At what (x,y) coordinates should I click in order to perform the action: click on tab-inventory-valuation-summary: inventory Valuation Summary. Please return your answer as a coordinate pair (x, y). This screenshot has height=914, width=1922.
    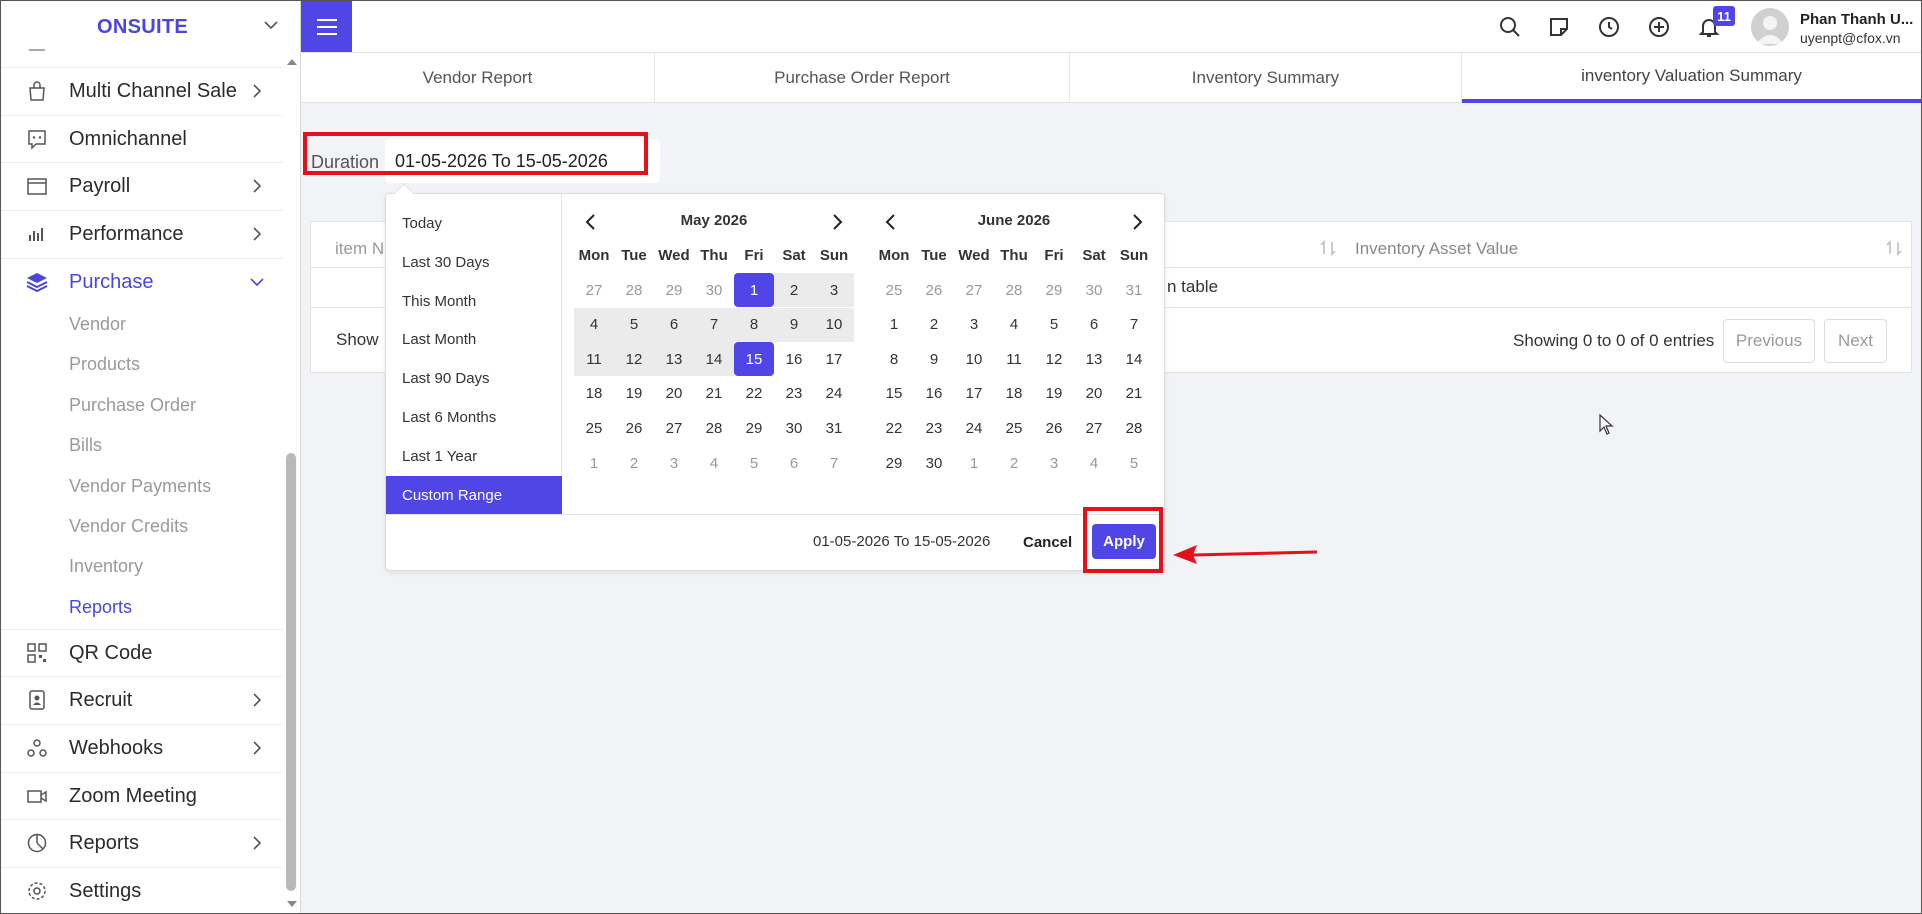
    Looking at the image, I should click on (1691, 78).